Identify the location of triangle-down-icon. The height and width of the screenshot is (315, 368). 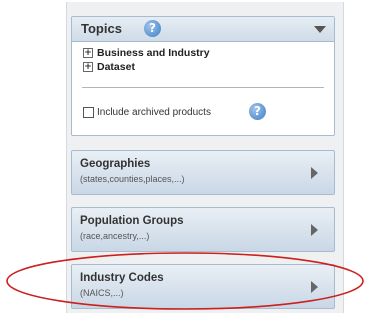
(320, 29).